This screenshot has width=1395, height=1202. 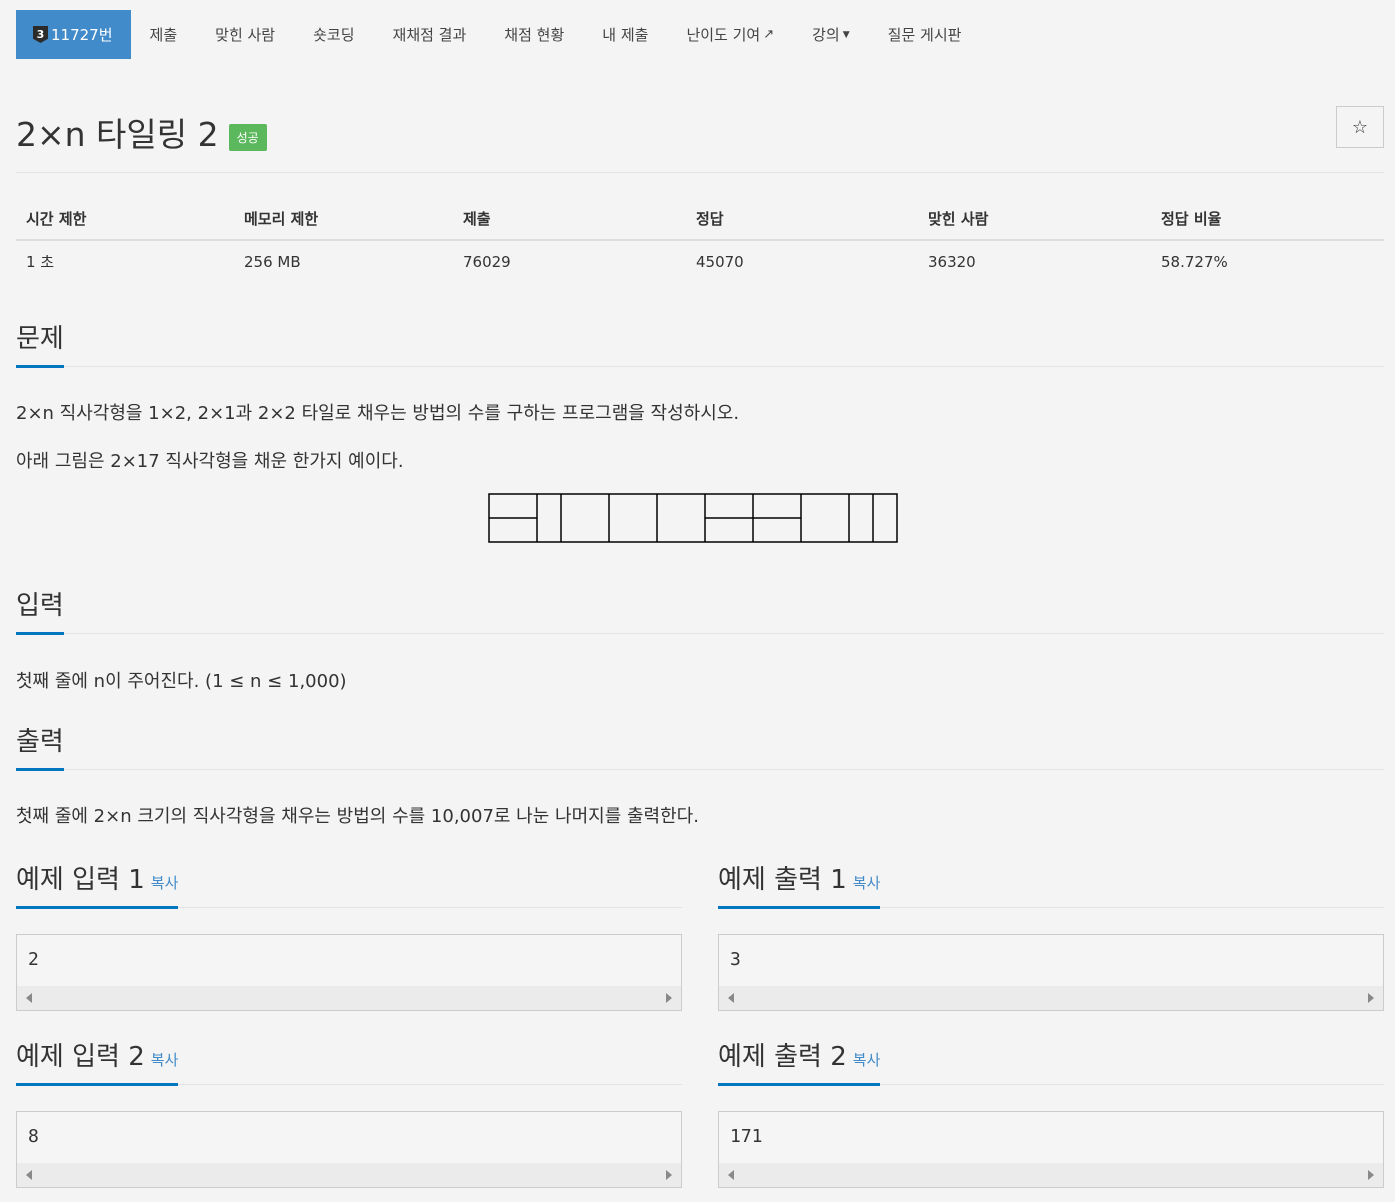 I want to click on header-accepted: 정답, so click(x=802, y=218).